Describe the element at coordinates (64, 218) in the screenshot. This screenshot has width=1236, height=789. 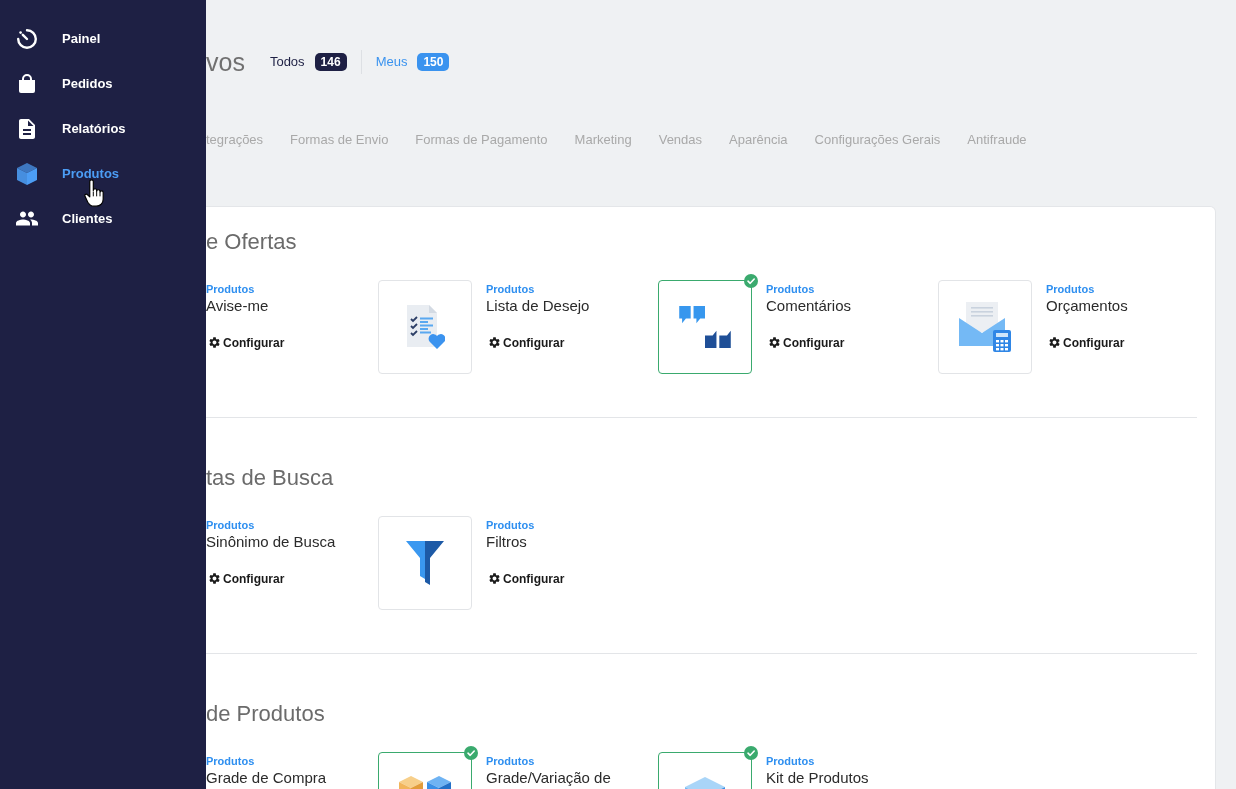
I see `sidebar-item: Clientes` at that location.